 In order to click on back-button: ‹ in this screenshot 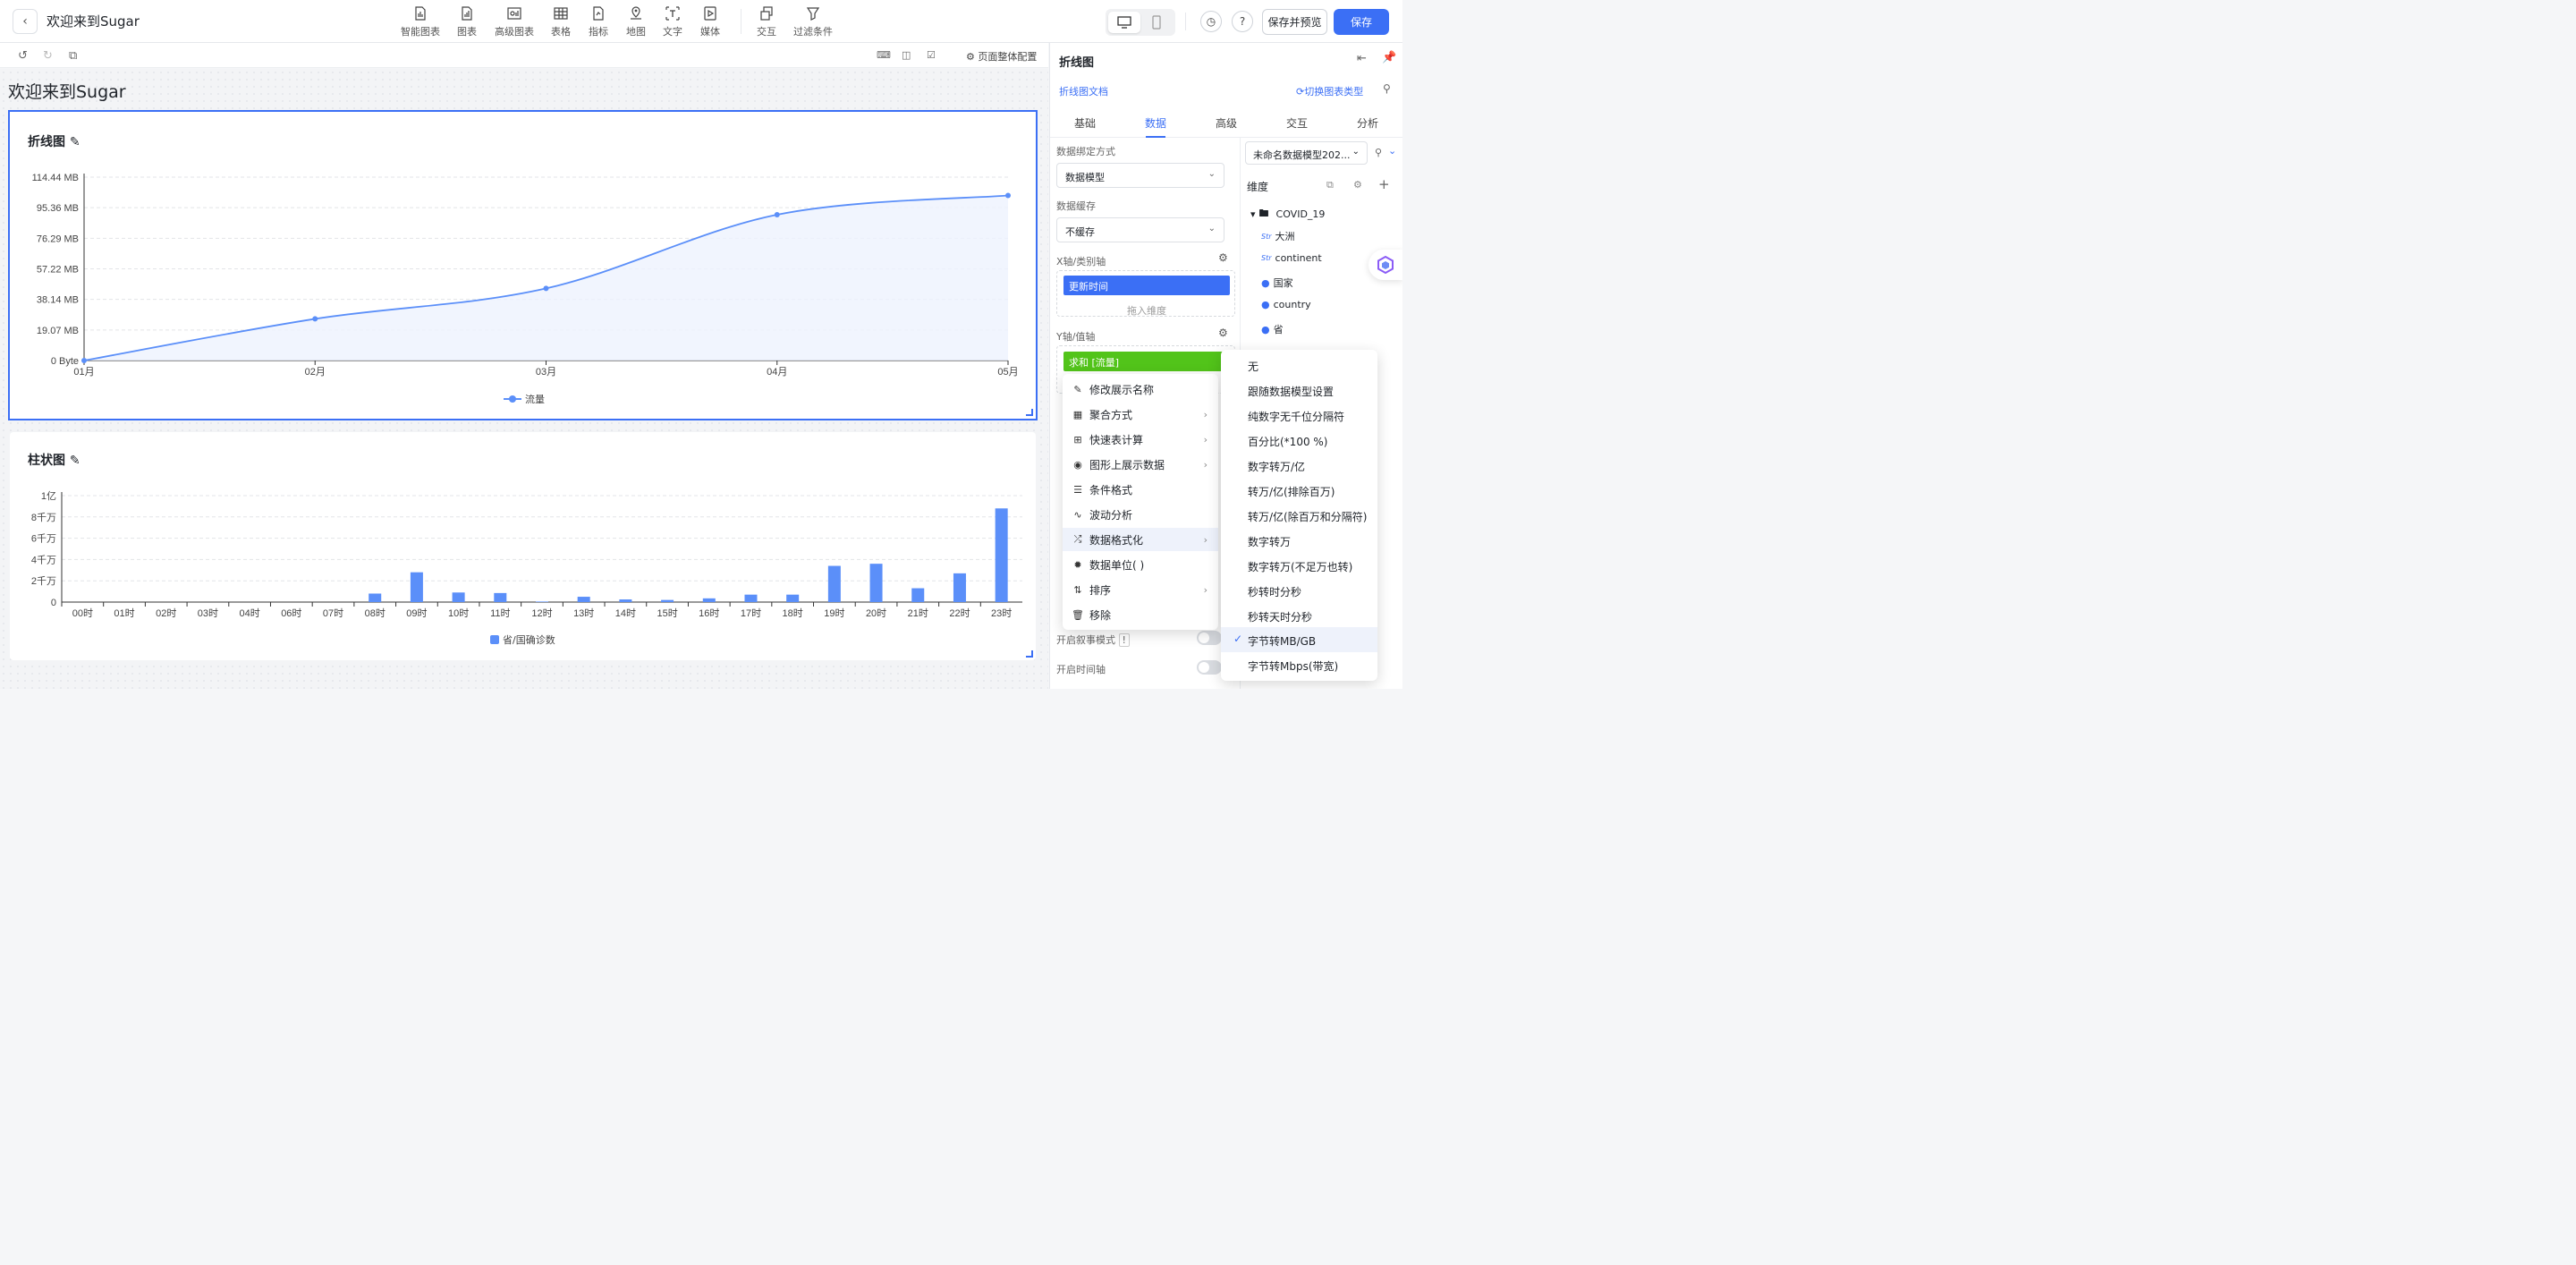, I will do `click(25, 21)`.